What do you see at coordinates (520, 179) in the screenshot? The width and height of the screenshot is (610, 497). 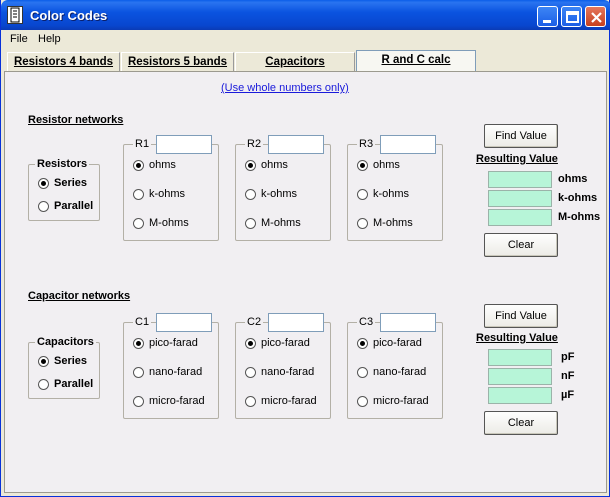 I see `resistor-result-ohms` at bounding box center [520, 179].